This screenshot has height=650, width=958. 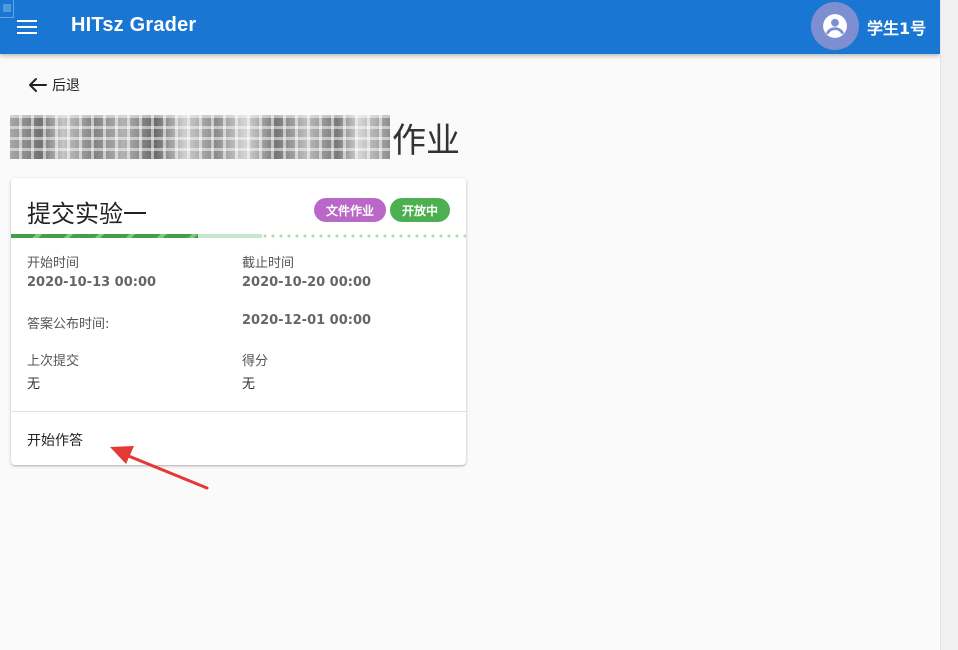 What do you see at coordinates (200, 137) in the screenshot?
I see `redacted-course-name` at bounding box center [200, 137].